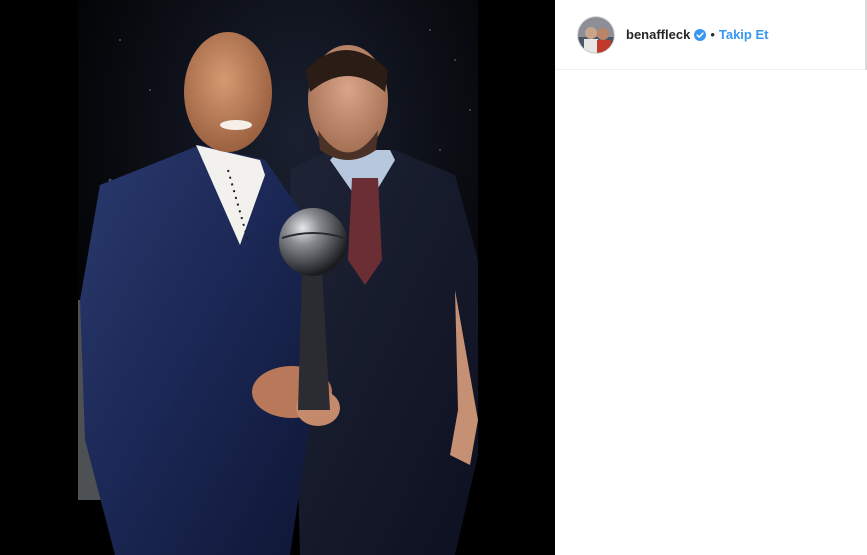 Image resolution: width=867 pixels, height=555 pixels. I want to click on username-link: benaffleck, so click(658, 34).